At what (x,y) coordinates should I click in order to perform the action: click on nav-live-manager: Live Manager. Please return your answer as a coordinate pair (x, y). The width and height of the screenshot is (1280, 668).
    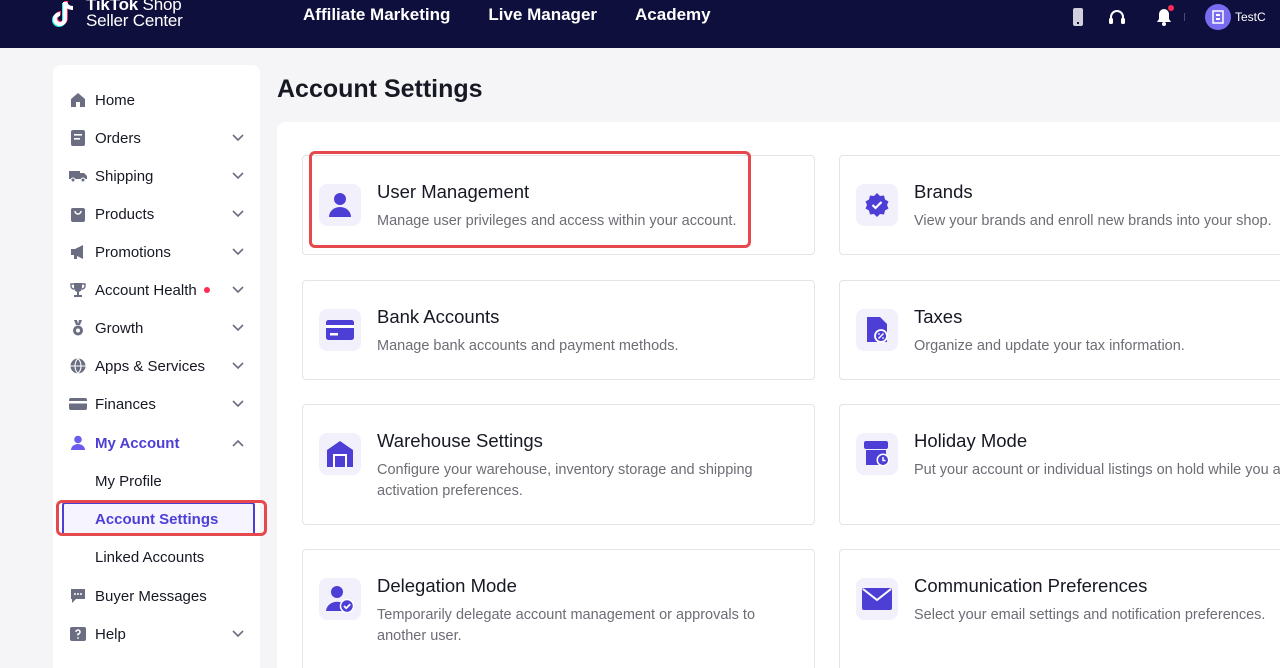
    Looking at the image, I should click on (542, 15).